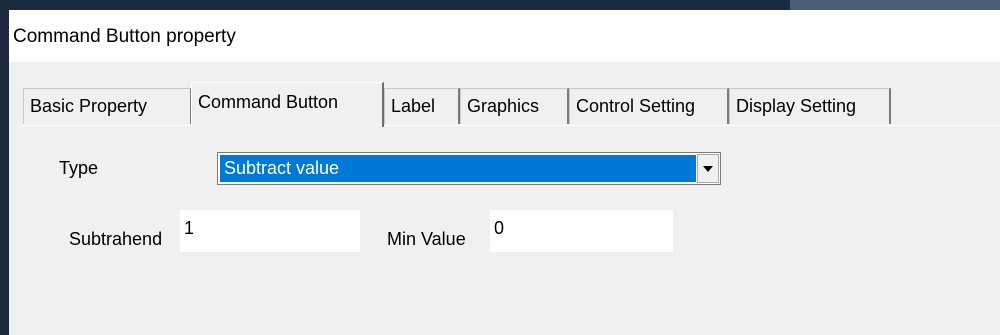 The image size is (1000, 335). What do you see at coordinates (514, 106) in the screenshot?
I see `tab-graphics: Graphics` at bounding box center [514, 106].